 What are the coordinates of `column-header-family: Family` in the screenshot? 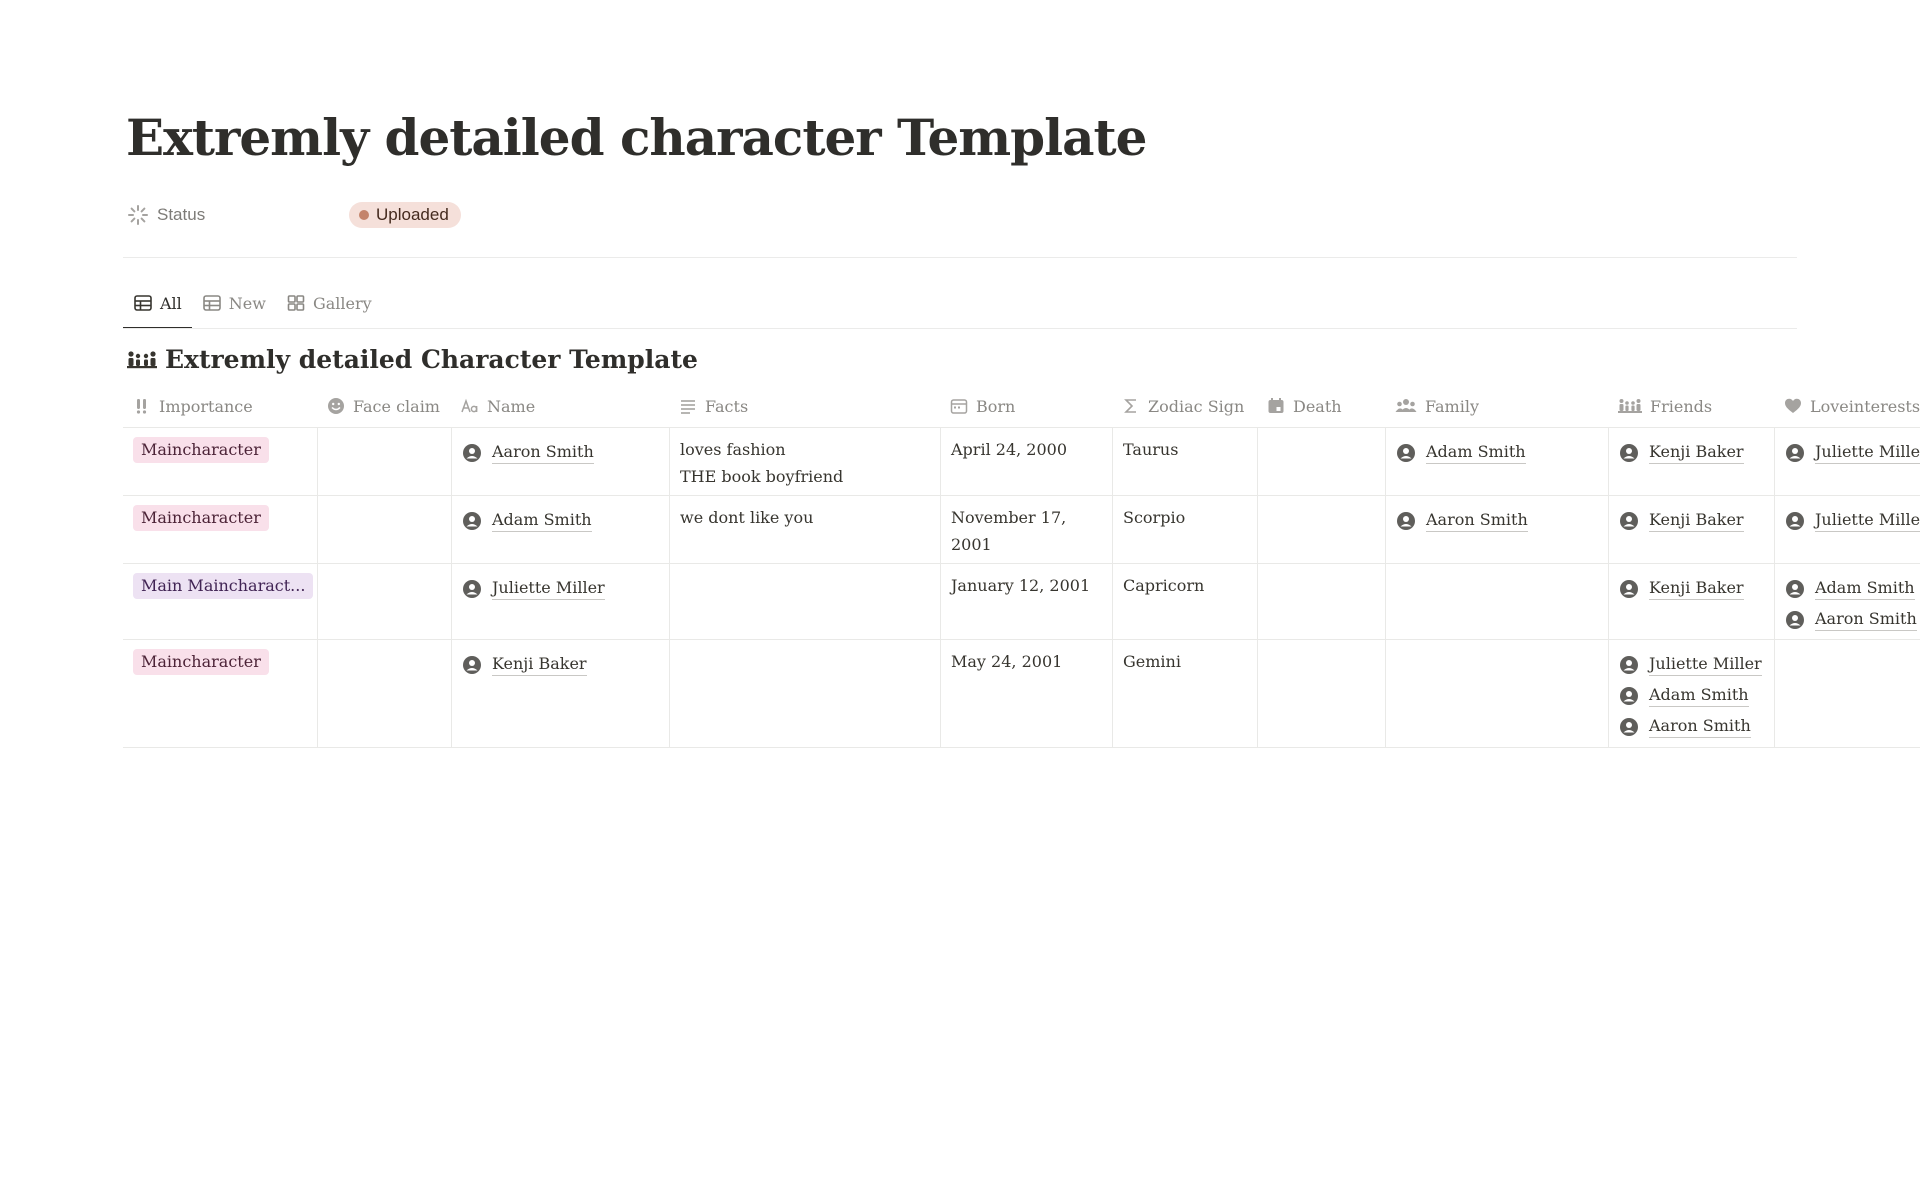 It's located at (1496, 406).